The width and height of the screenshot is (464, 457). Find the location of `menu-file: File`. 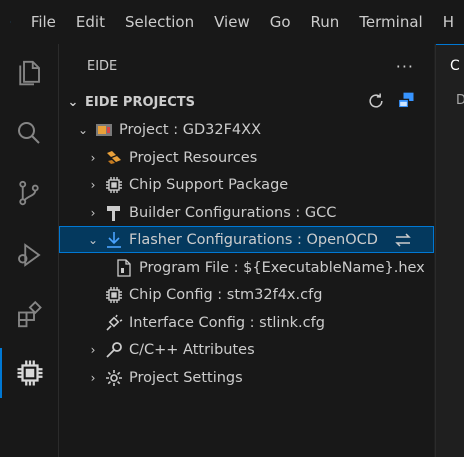

menu-file: File is located at coordinates (43, 22).